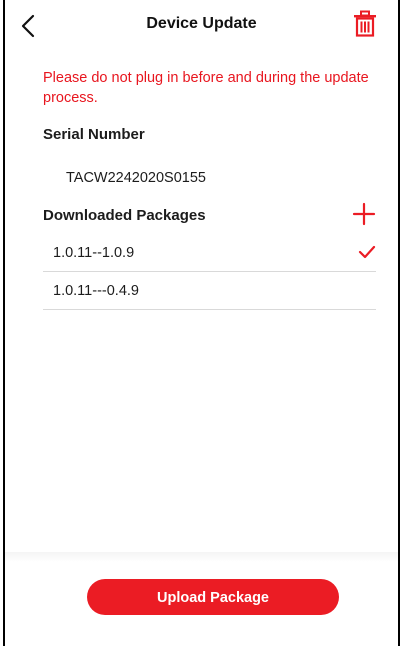  Describe the element at coordinates (94, 134) in the screenshot. I see `serial-number-label: Serial Number` at that location.